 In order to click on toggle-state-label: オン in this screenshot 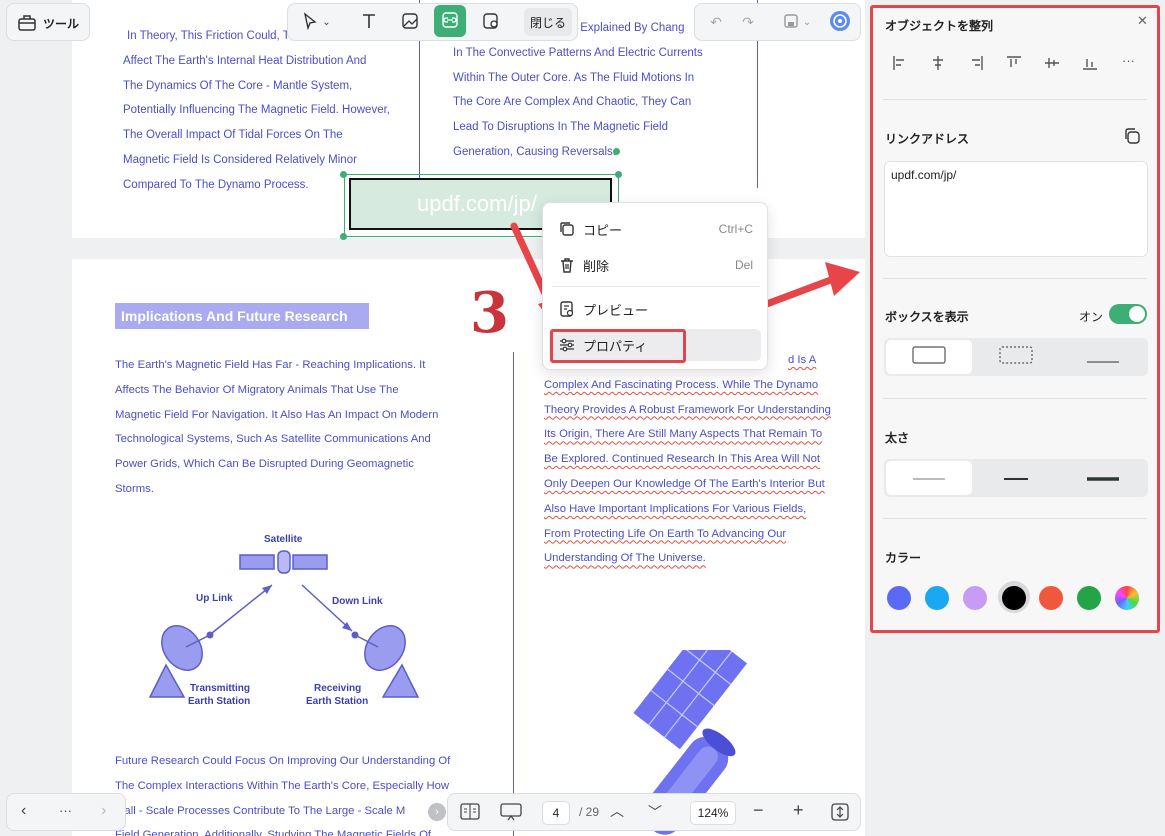, I will do `click(1091, 317)`.